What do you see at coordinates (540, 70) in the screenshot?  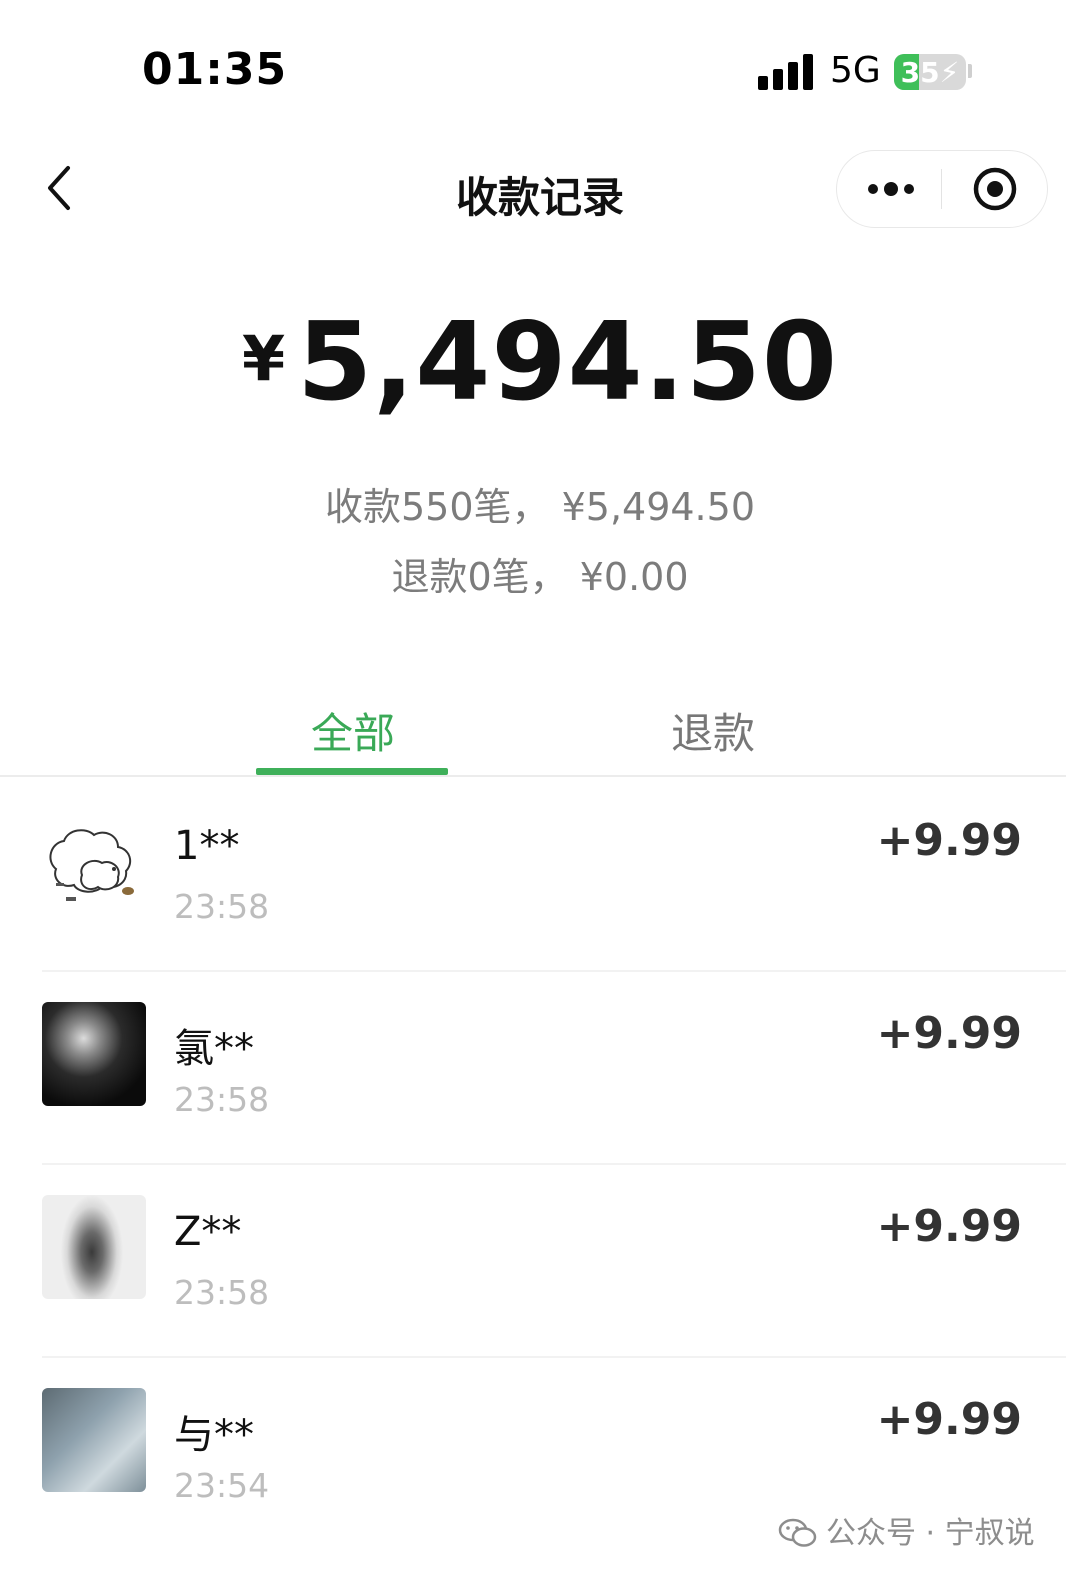 I see `status-bar: 01:35 5G 35⚡` at bounding box center [540, 70].